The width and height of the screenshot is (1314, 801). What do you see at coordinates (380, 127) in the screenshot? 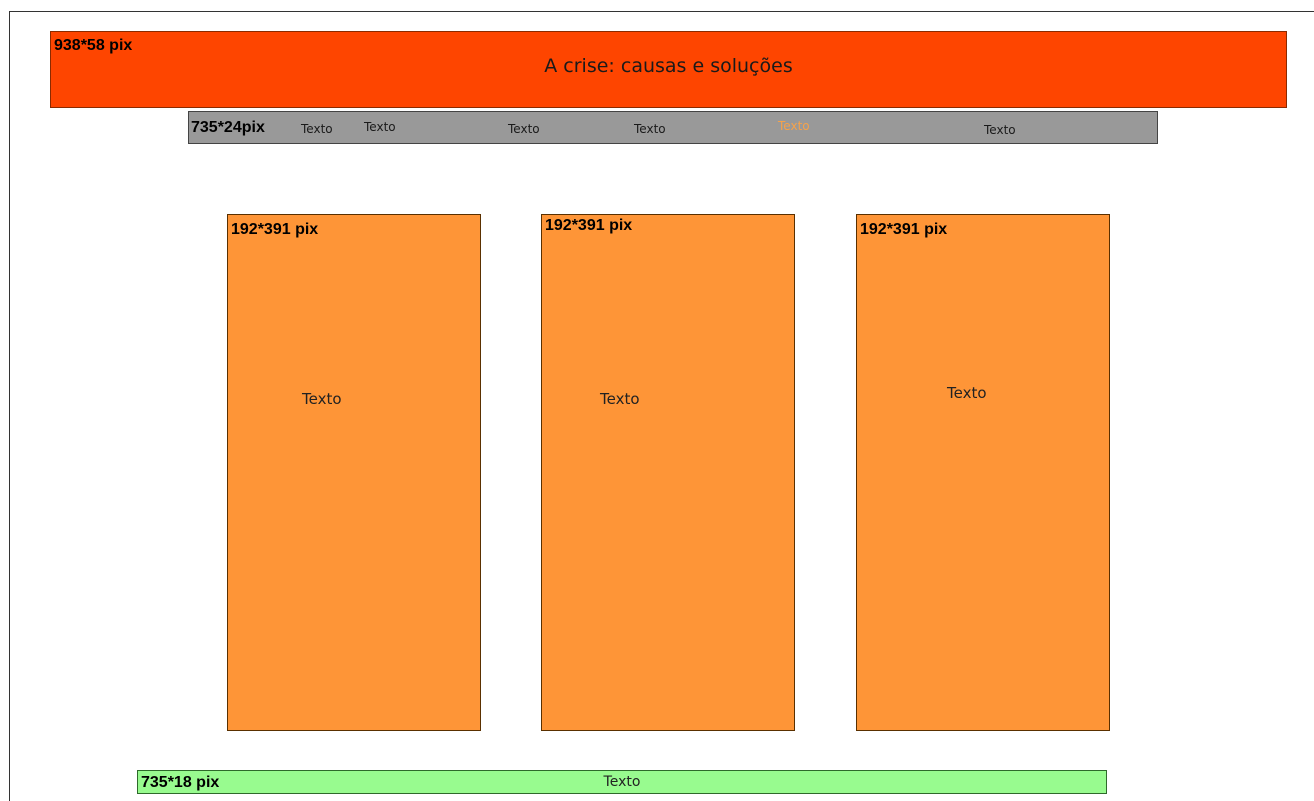
I see `nav-item-2: Texto` at bounding box center [380, 127].